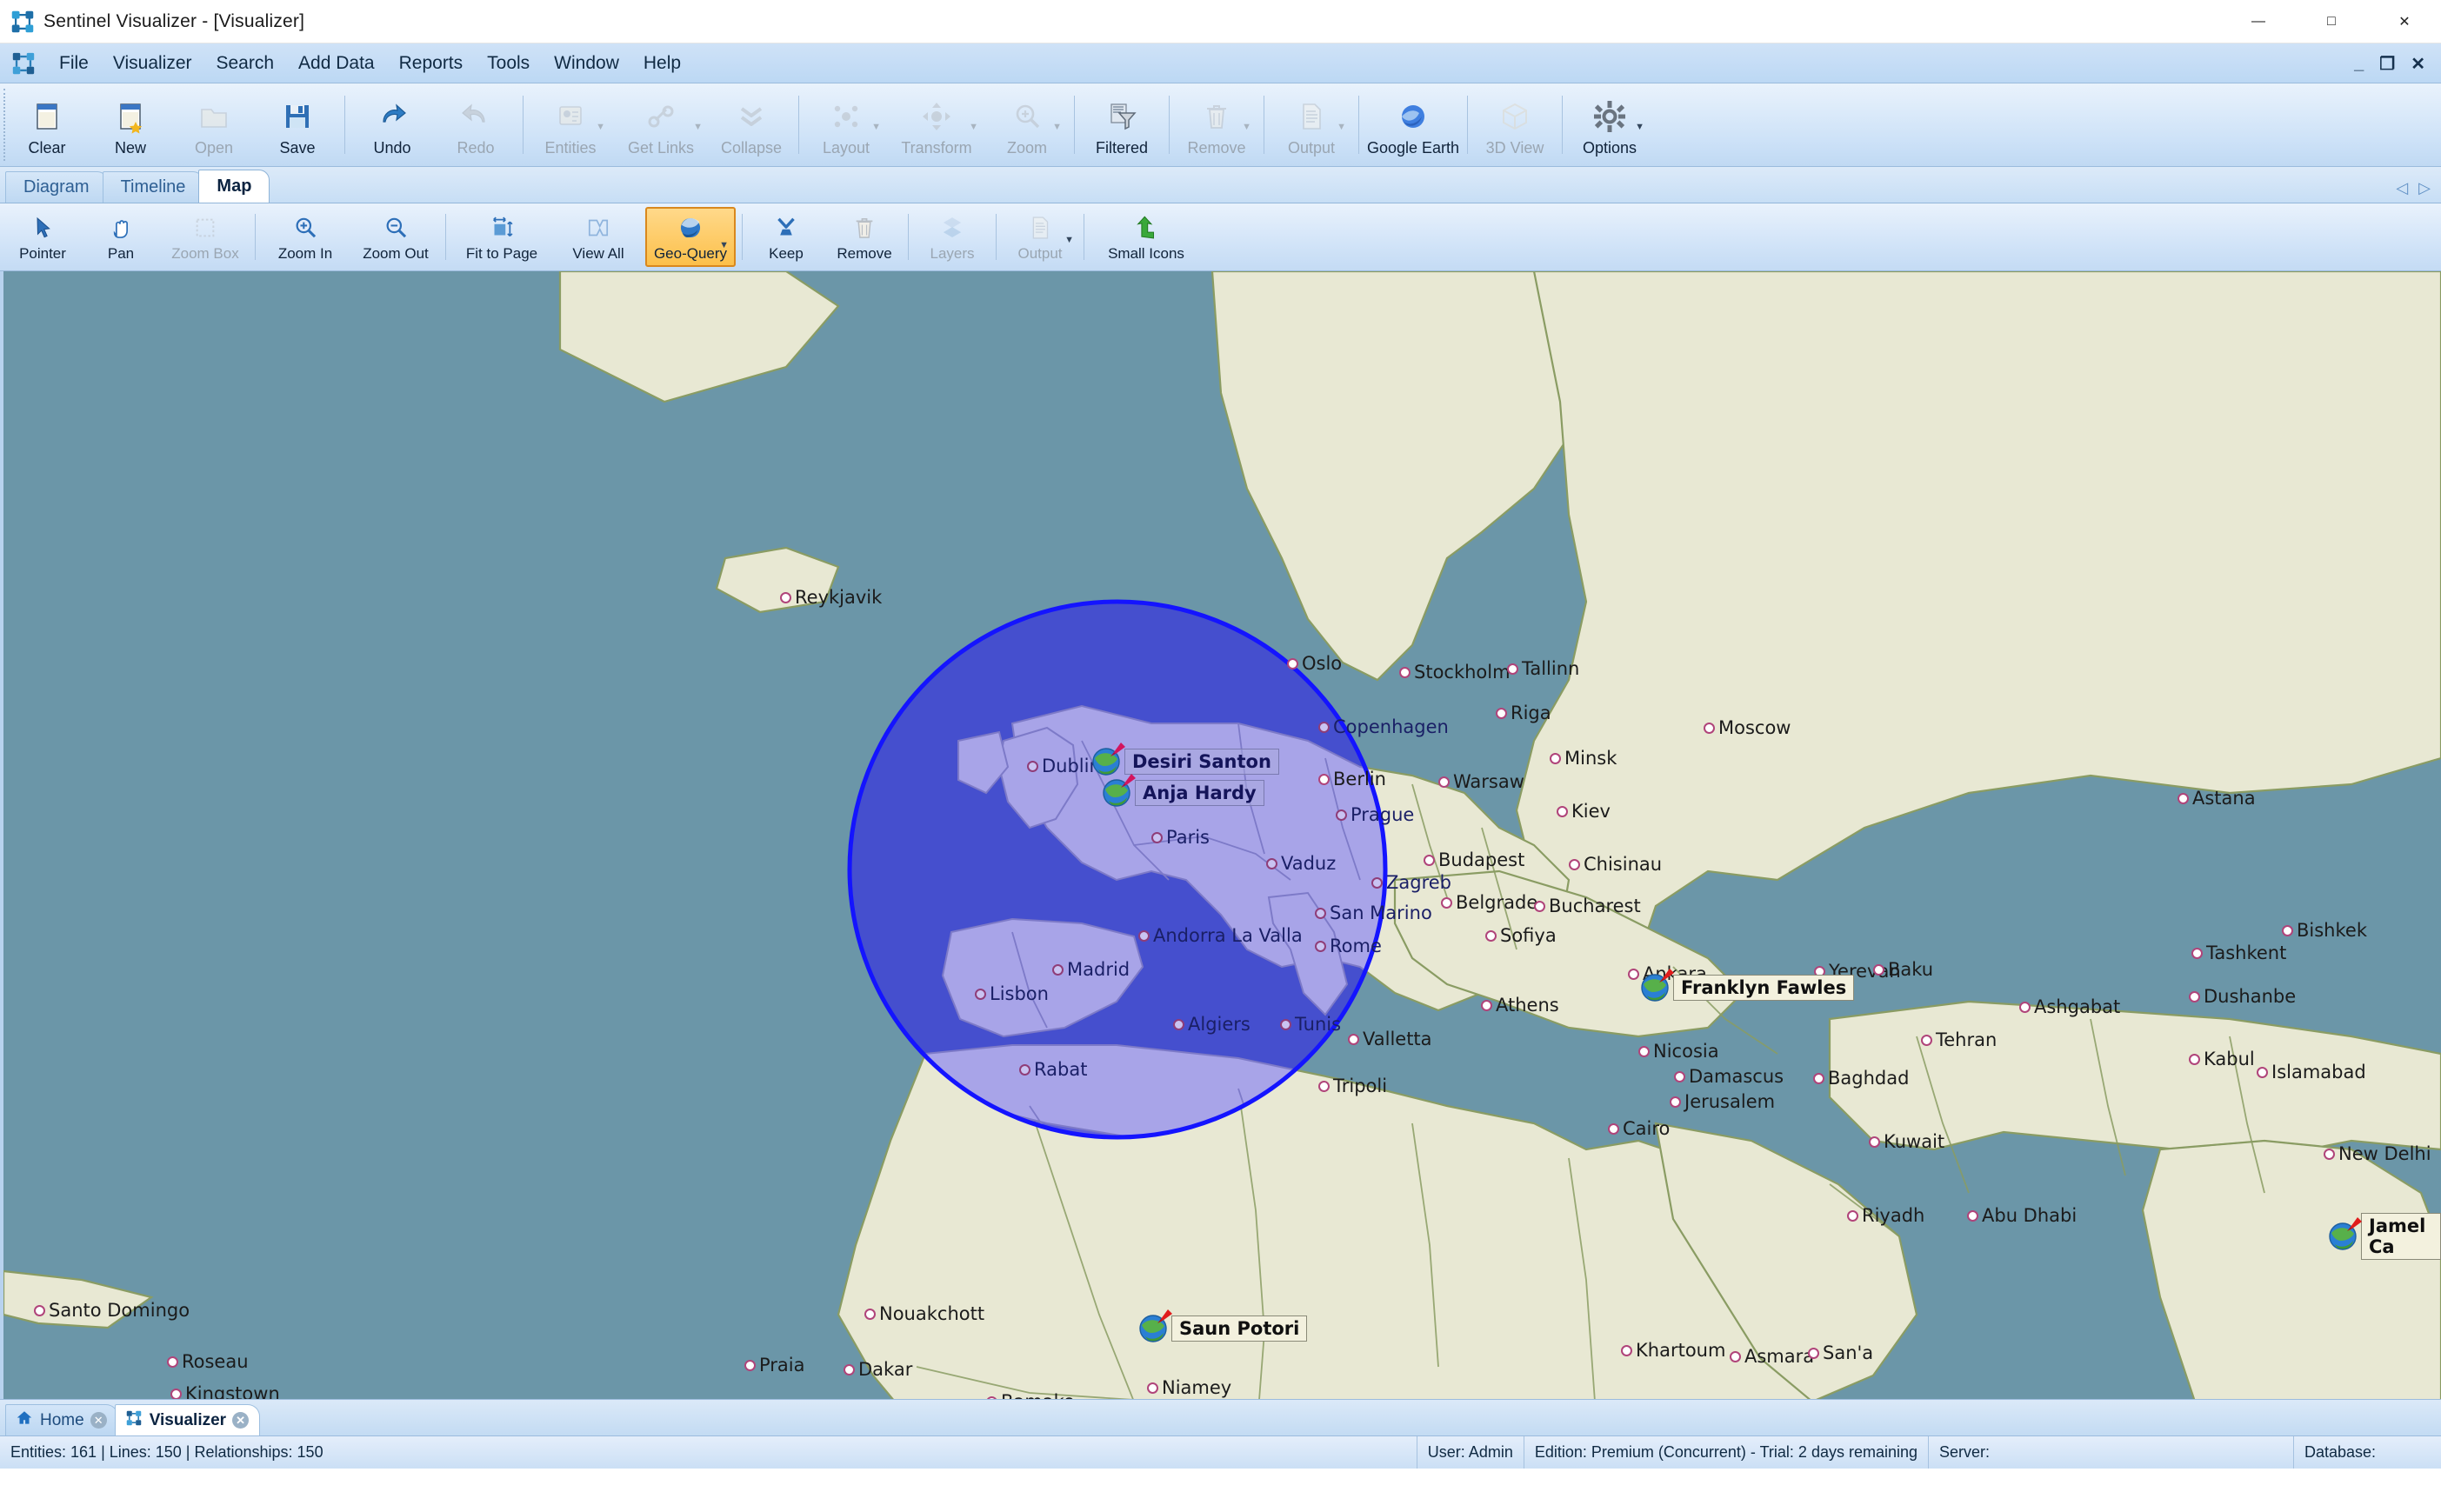 Image resolution: width=2441 pixels, height=1512 pixels. I want to click on output-page-icon, so click(1040, 228).